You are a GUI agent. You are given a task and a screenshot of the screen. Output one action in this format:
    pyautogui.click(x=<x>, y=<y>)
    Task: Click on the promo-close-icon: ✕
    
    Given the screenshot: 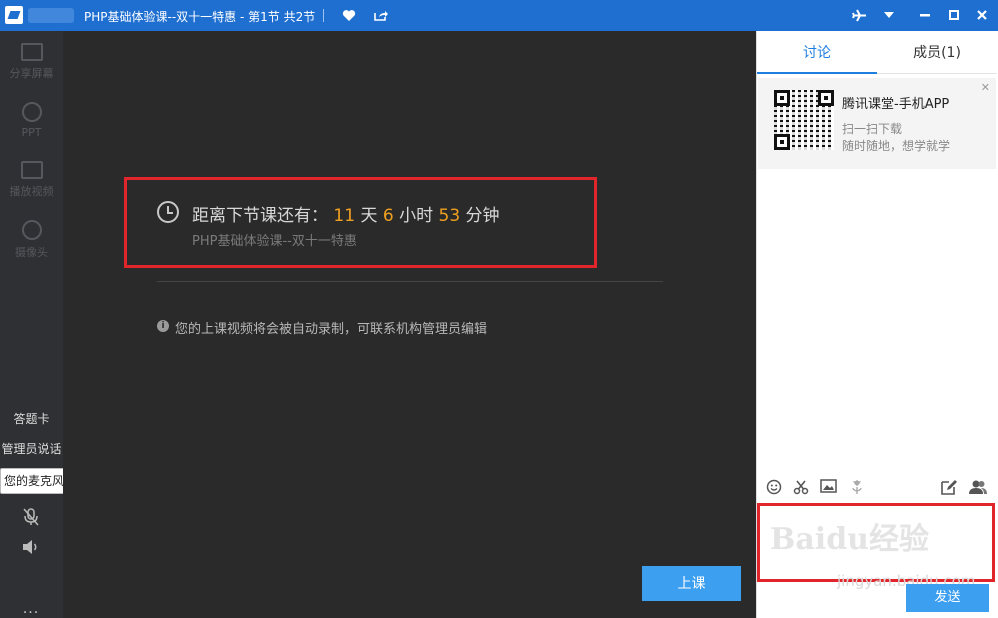 What is the action you would take?
    pyautogui.click(x=985, y=87)
    